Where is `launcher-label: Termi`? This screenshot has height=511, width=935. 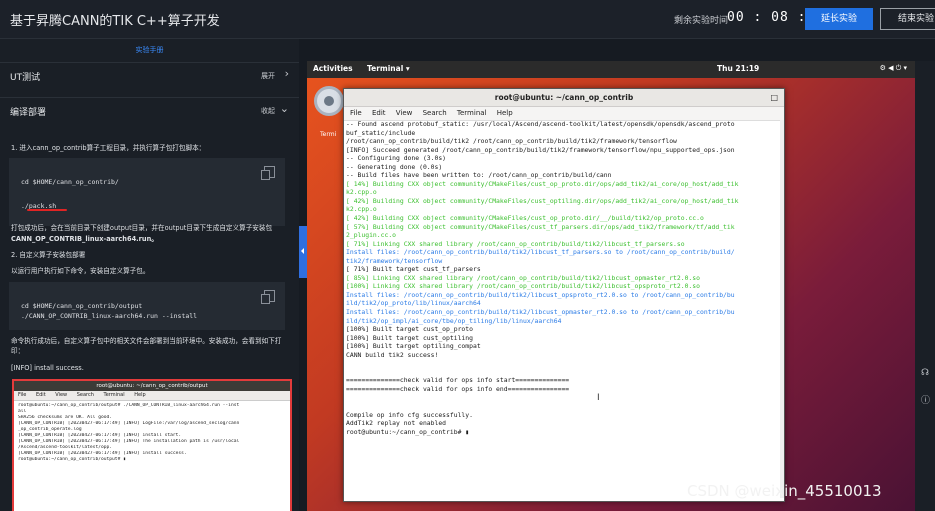 launcher-label: Termi is located at coordinates (328, 134).